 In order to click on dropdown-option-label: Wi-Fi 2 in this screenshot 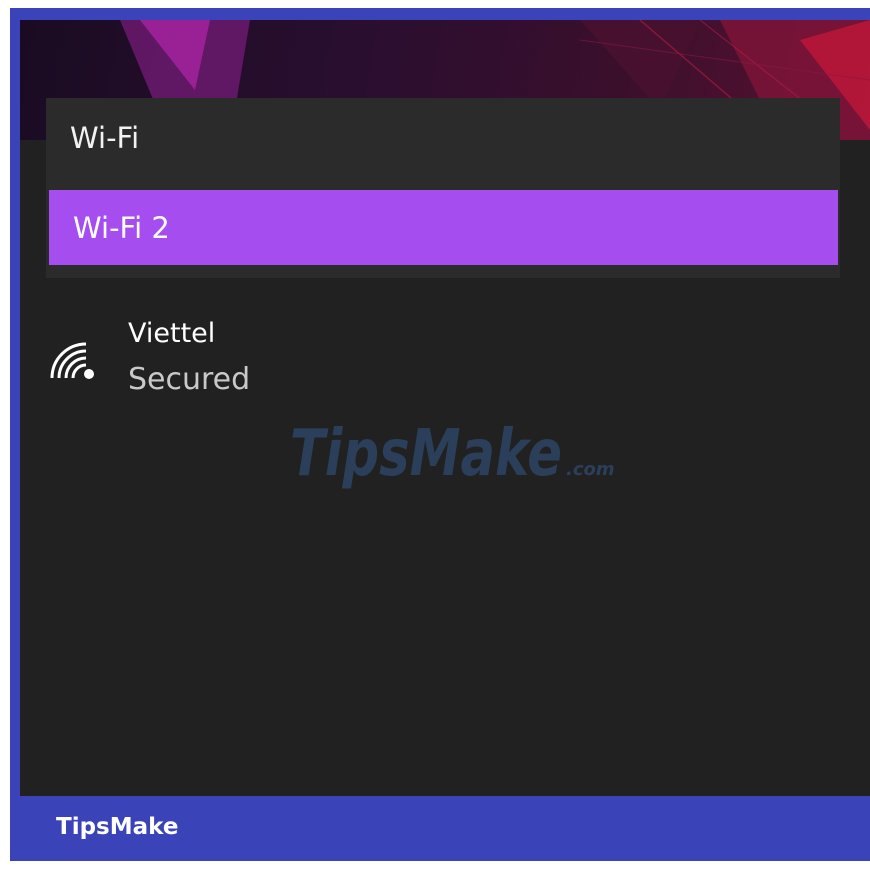, I will do `click(121, 227)`.